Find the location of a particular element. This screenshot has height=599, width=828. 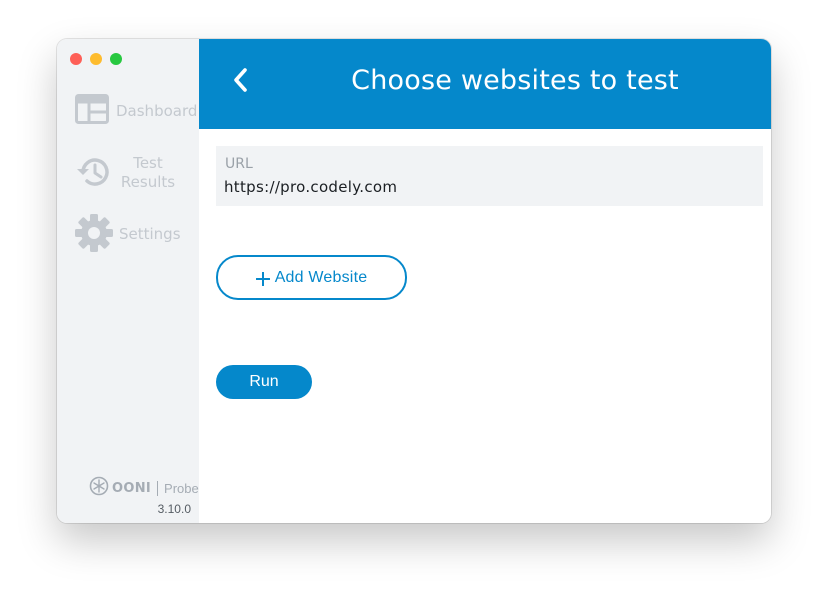

sidebar-item-test-results: Test Results is located at coordinates (128, 175).